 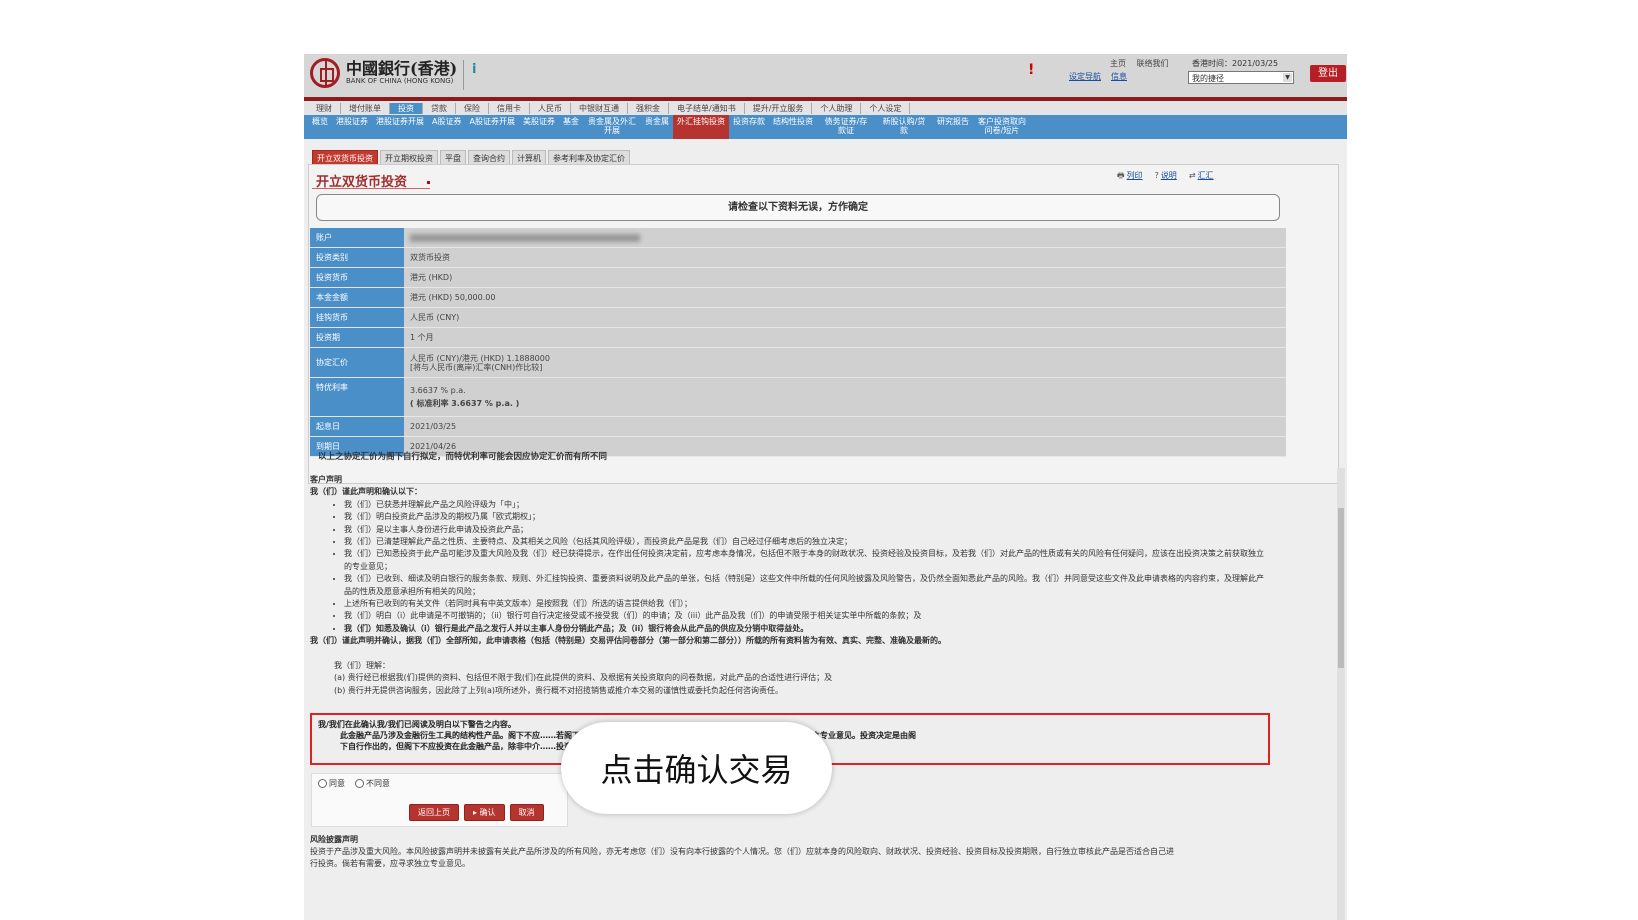 I want to click on nav-item: 强积金, so click(x=648, y=108).